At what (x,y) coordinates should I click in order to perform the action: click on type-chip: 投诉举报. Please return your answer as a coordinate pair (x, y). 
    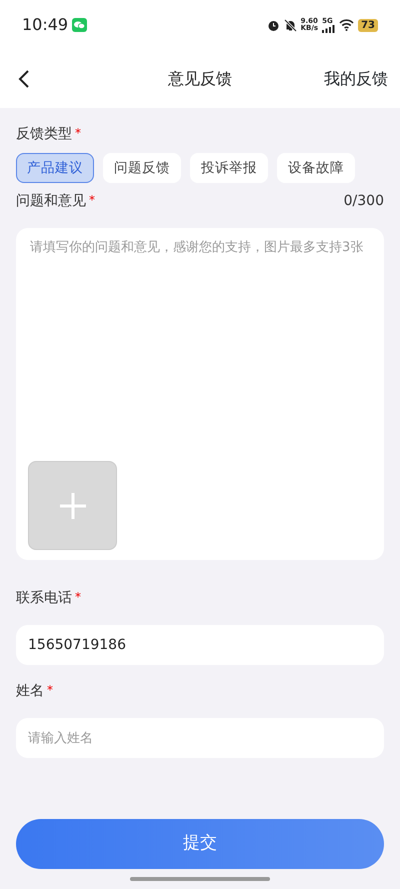
    Looking at the image, I should click on (229, 168).